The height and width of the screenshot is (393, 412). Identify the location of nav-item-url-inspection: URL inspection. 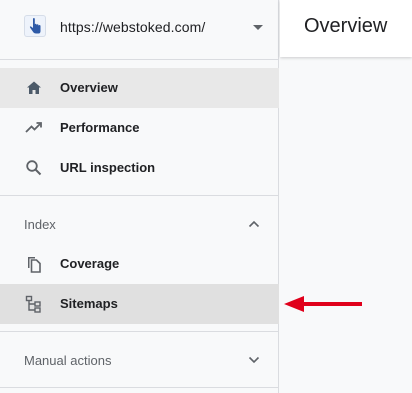
(139, 168).